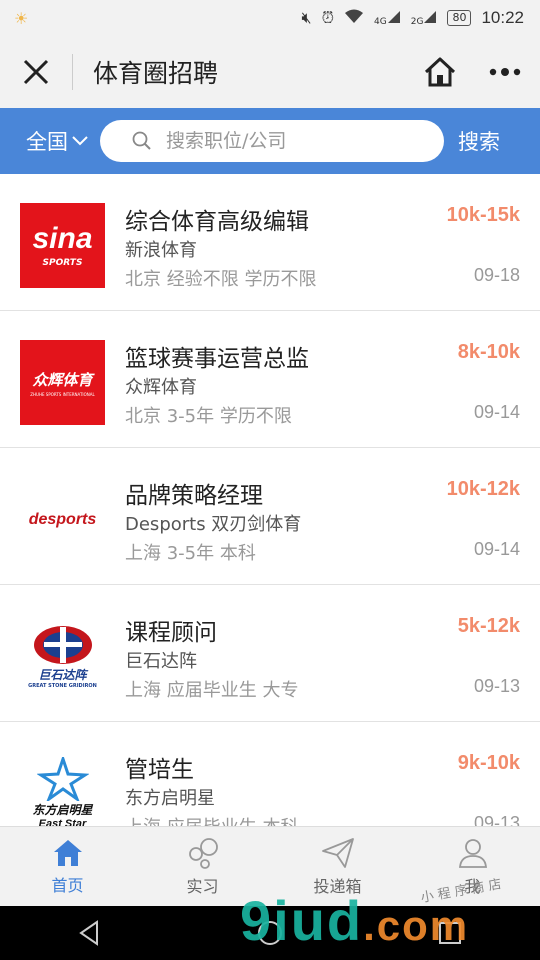  Describe the element at coordinates (502, 17) in the screenshot. I see `clock: 10:22` at that location.